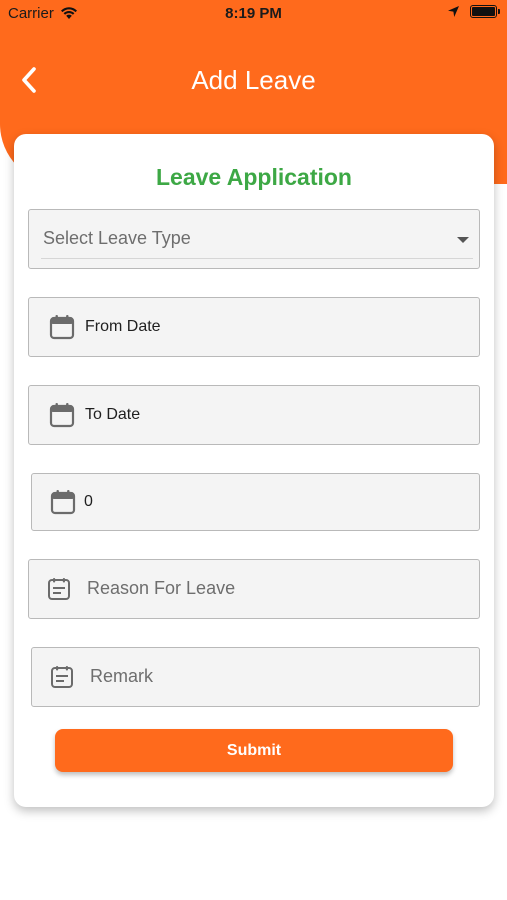 The height and width of the screenshot is (900, 507). I want to click on select-underline, so click(257, 258).